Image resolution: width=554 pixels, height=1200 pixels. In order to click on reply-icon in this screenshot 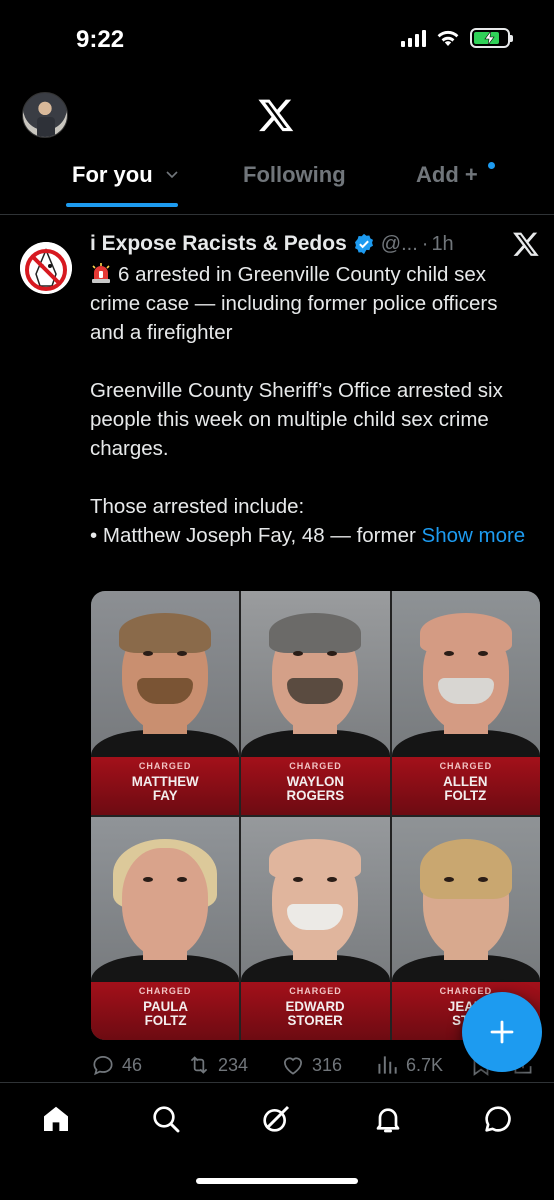, I will do `click(103, 1066)`.